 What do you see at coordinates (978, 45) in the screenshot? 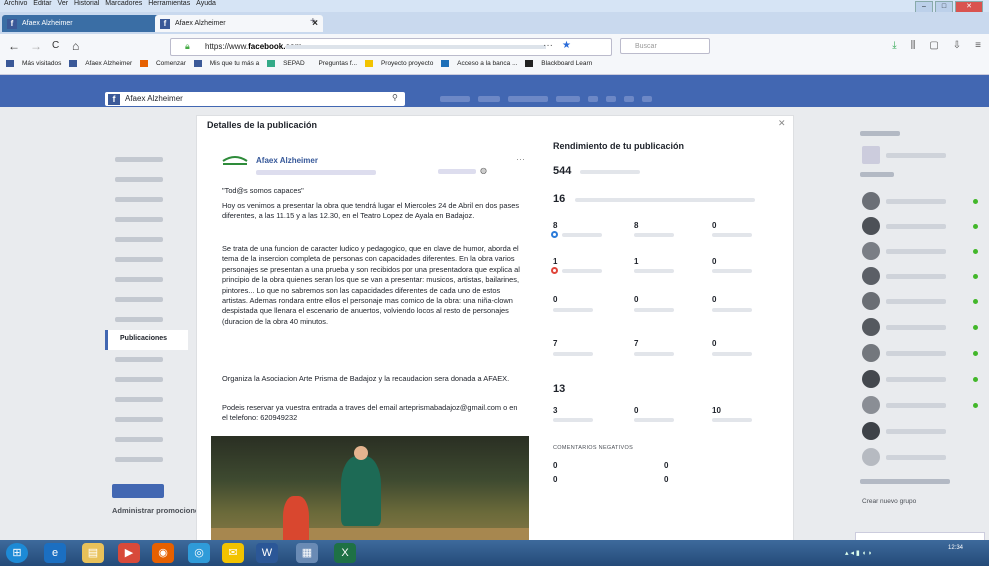
I see `hamburger-menu-icon: ≡` at bounding box center [978, 45].